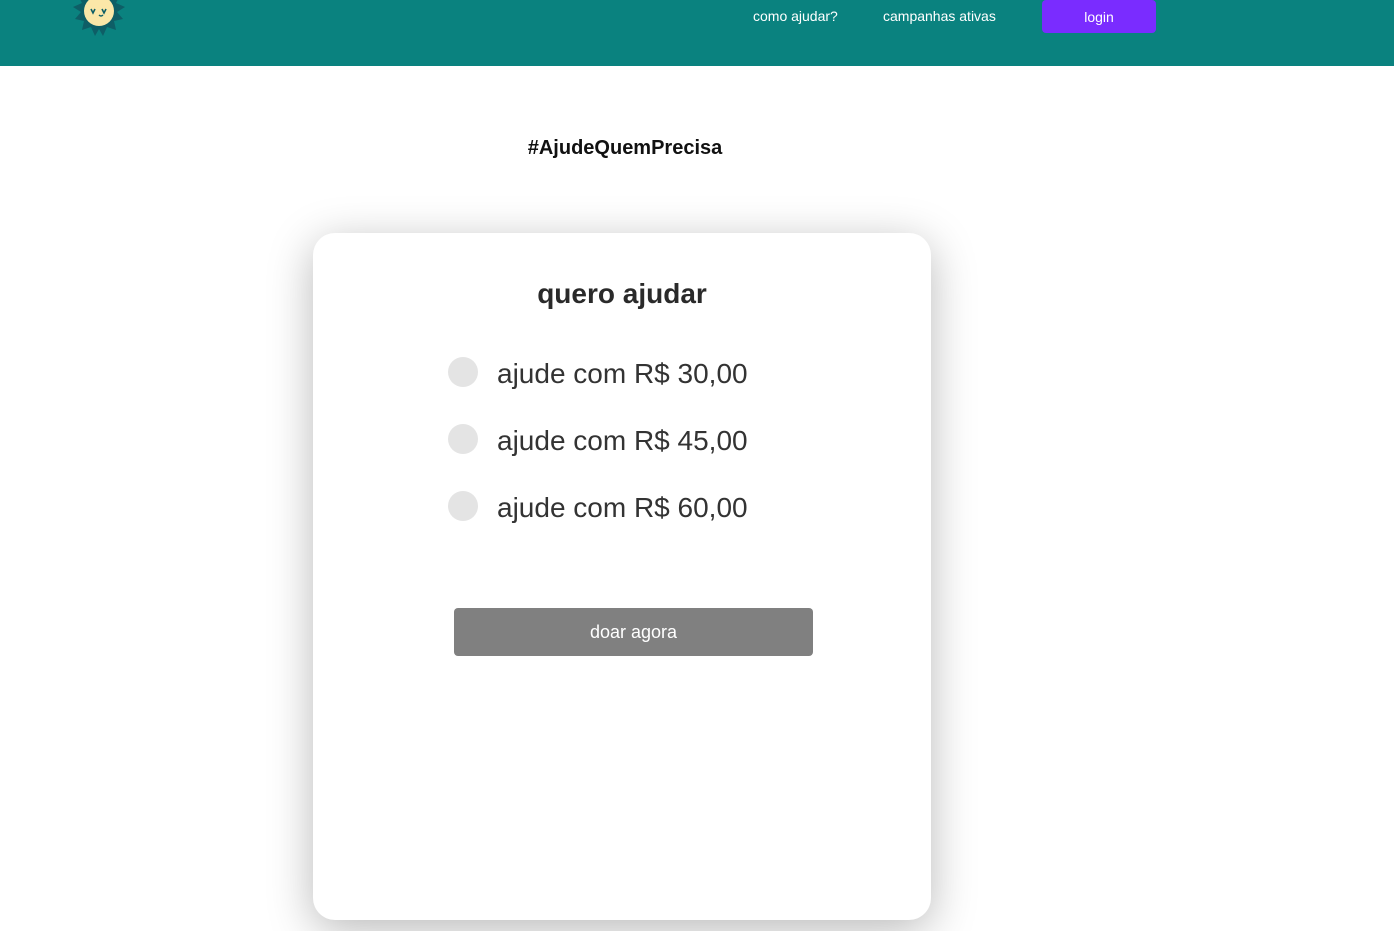 The width and height of the screenshot is (1394, 931). I want to click on card-title: quero ajudar, so click(622, 293).